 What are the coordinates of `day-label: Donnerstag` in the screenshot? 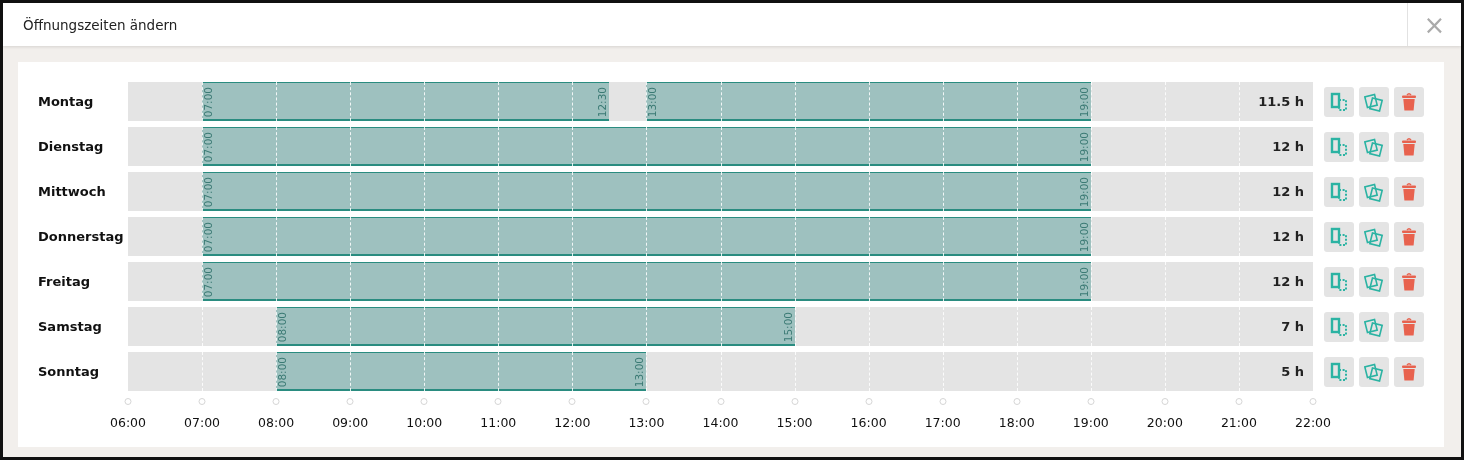 It's located at (81, 236).